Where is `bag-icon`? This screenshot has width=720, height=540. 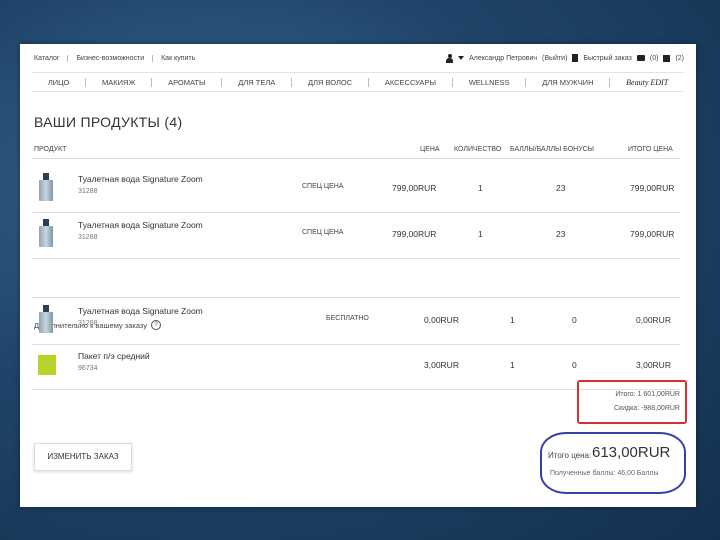 bag-icon is located at coordinates (47, 365).